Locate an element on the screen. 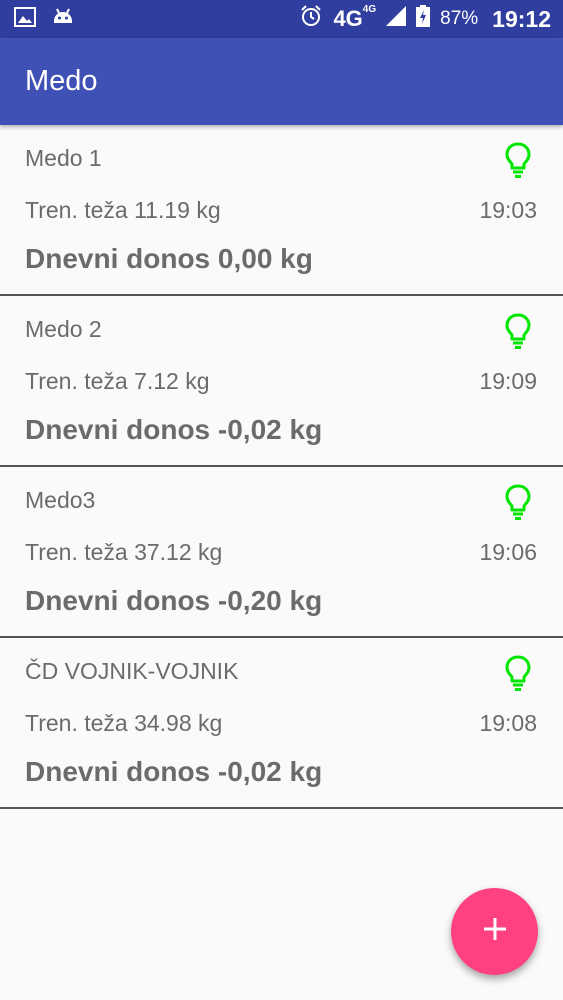 Image resolution: width=563 pixels, height=1000 pixels. device-weight: Tren. teža 34.98 kg is located at coordinates (124, 723).